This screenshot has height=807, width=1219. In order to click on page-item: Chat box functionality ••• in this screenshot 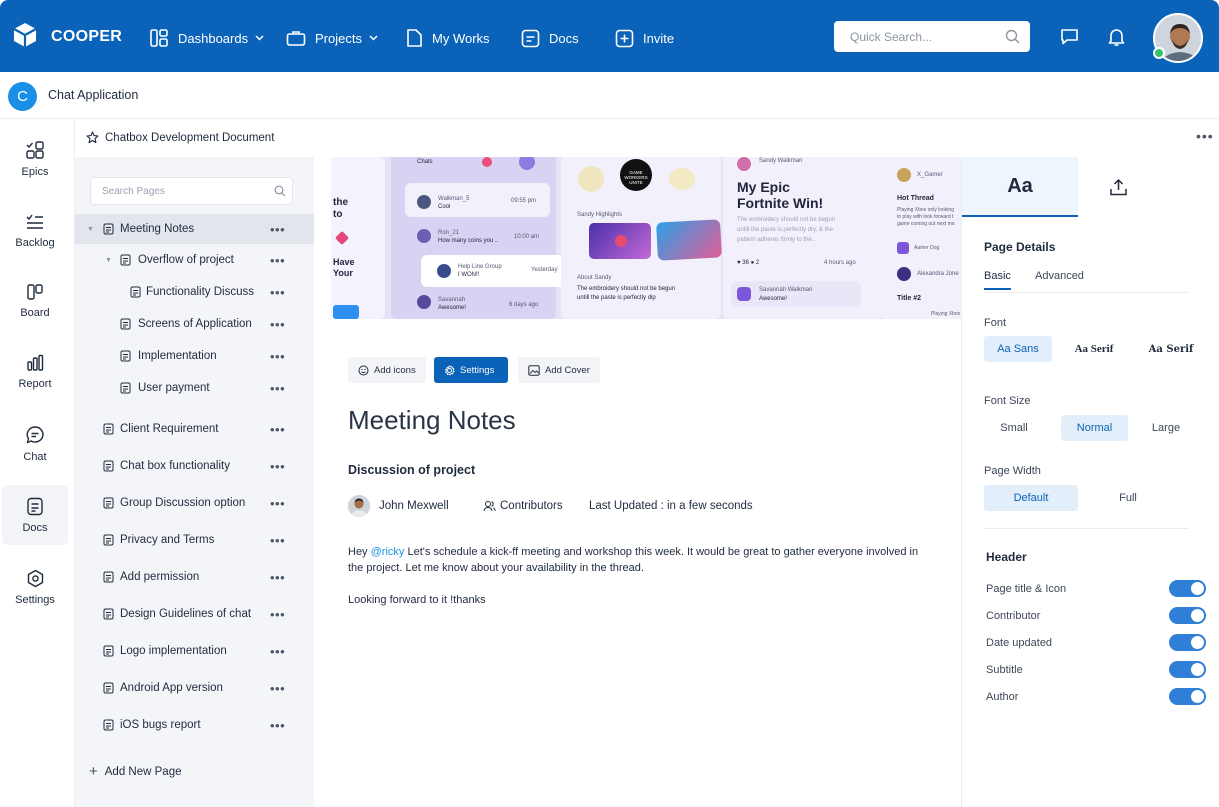, I will do `click(194, 466)`.